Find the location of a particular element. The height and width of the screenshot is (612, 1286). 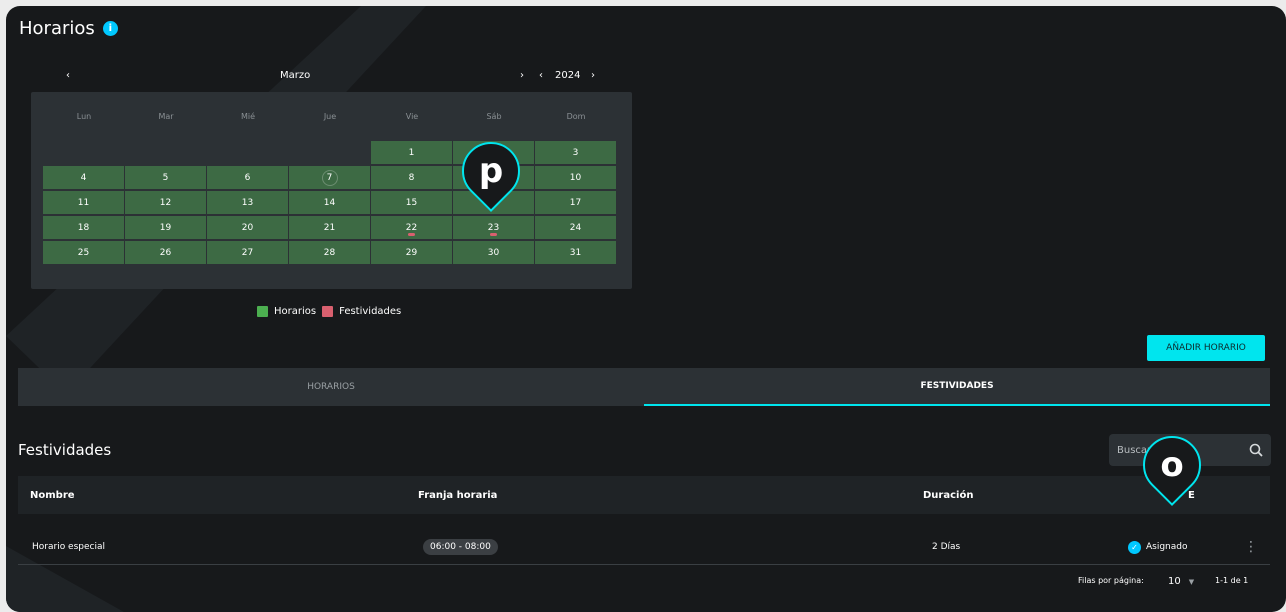

chevron-down-icon: ▼ is located at coordinates (1191, 581).